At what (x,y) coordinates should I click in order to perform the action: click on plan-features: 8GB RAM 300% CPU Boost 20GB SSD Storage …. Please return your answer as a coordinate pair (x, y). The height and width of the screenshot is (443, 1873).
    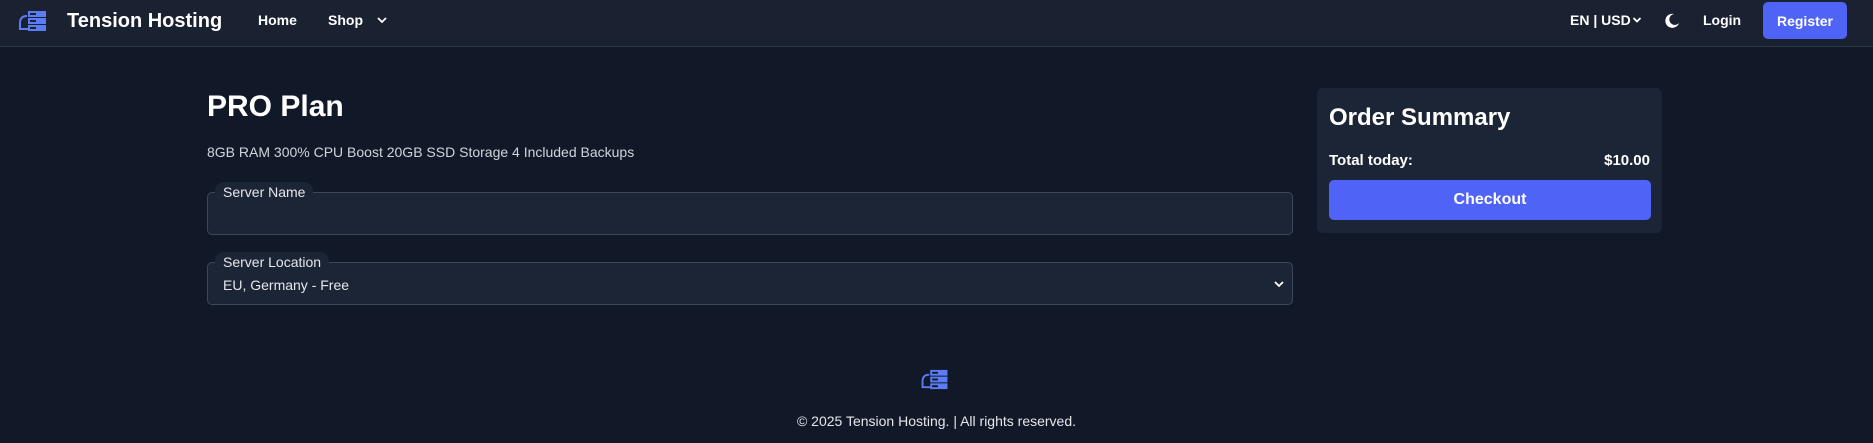
    Looking at the image, I should click on (421, 152).